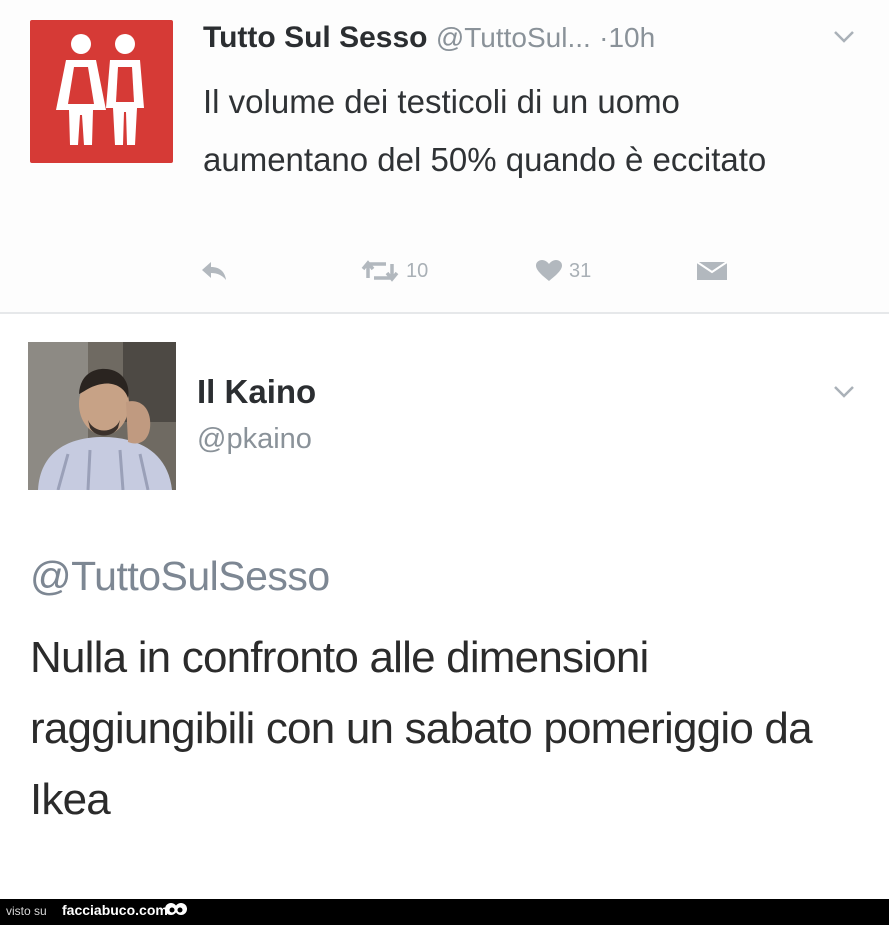 This screenshot has width=889, height=925. What do you see at coordinates (380, 271) in the screenshot?
I see `retweet-icon` at bounding box center [380, 271].